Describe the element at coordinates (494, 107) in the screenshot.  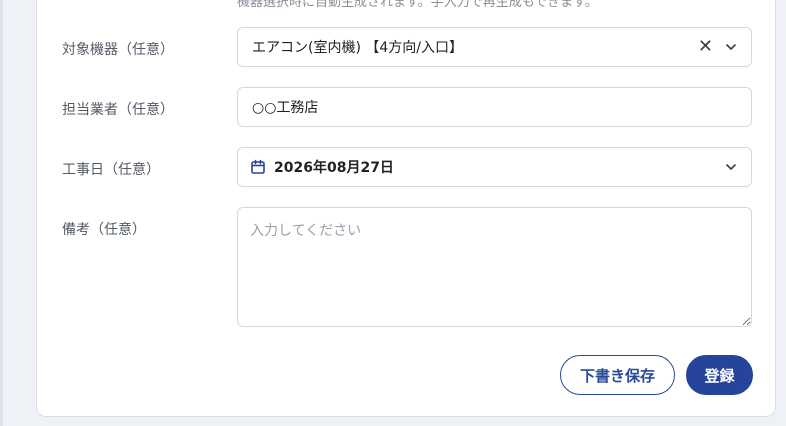
I see `contractor-input: ○○工務店` at that location.